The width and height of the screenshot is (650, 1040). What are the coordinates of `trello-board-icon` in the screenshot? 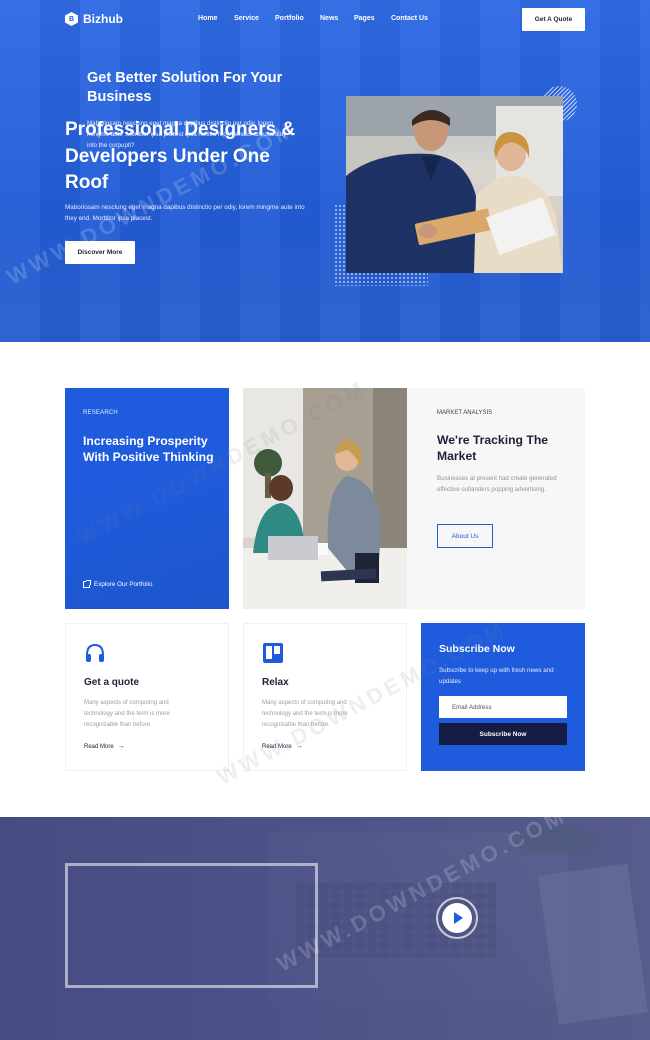 It's located at (273, 653).